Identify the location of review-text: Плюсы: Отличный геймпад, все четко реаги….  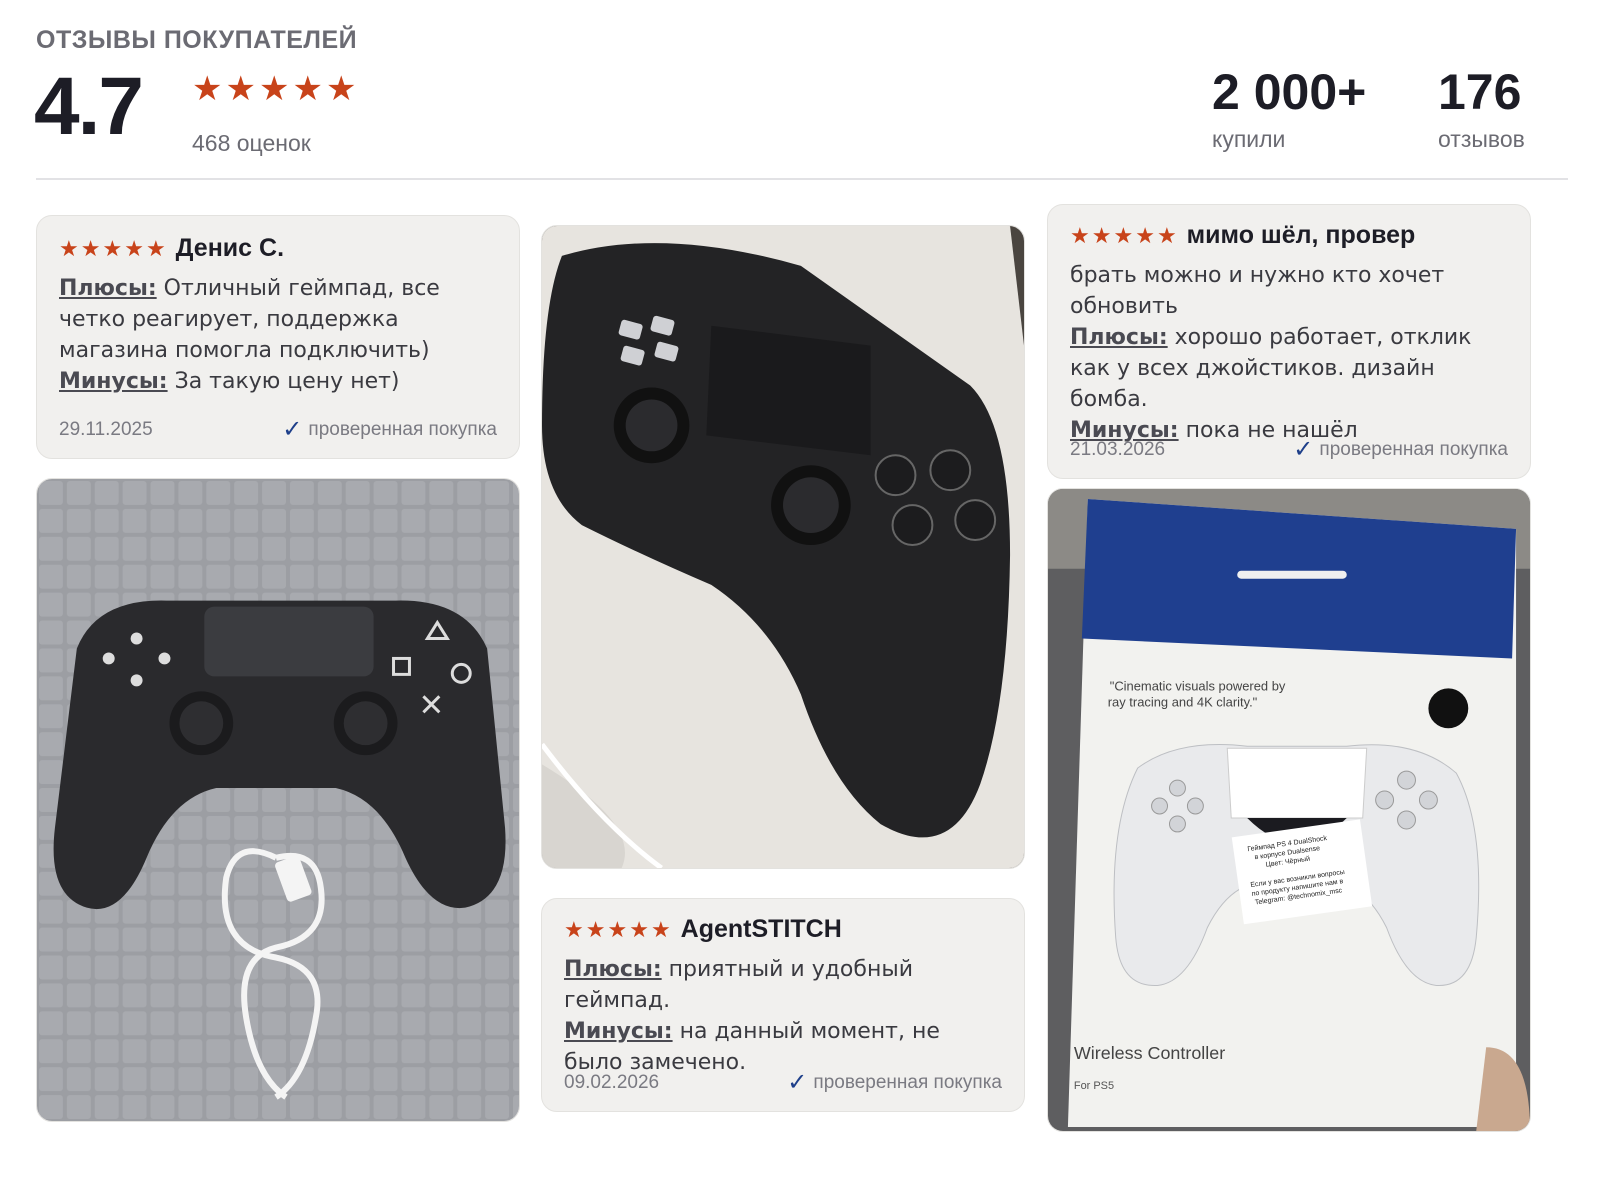
(278, 335).